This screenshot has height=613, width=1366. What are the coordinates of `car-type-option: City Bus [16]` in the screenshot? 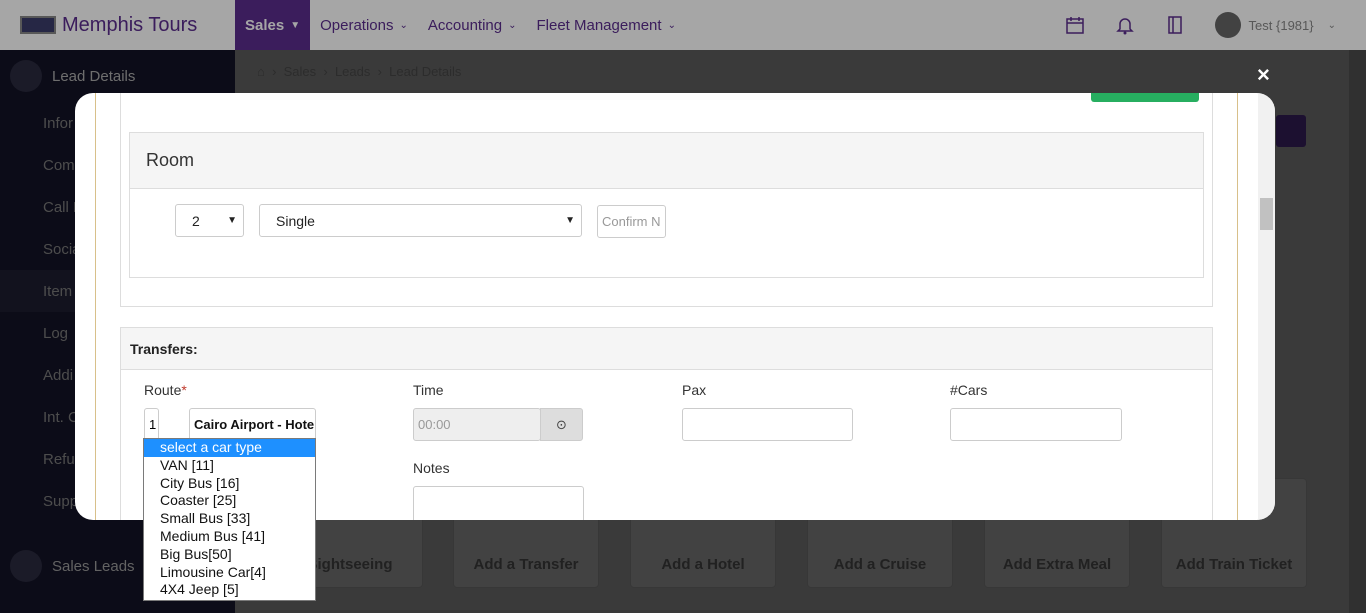 It's located at (229, 484).